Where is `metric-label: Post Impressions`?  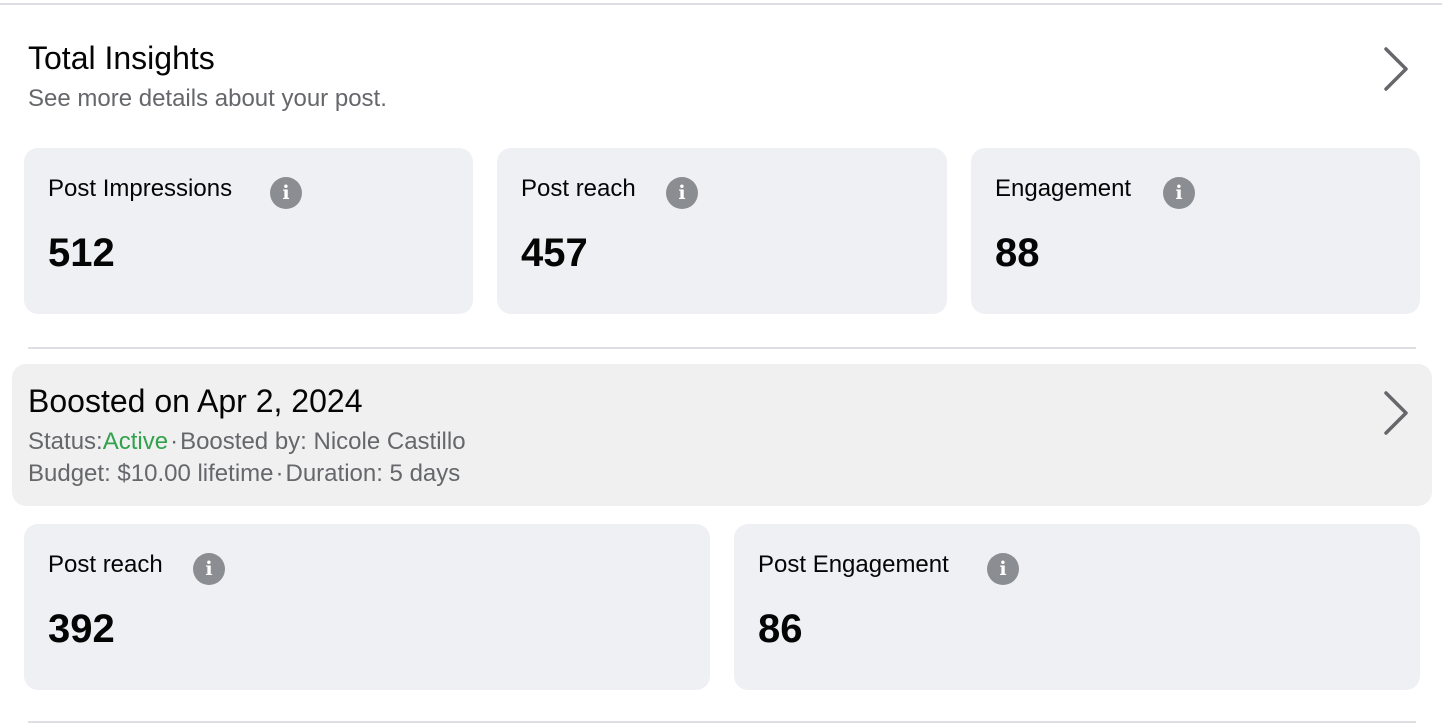 metric-label: Post Impressions is located at coordinates (140, 188).